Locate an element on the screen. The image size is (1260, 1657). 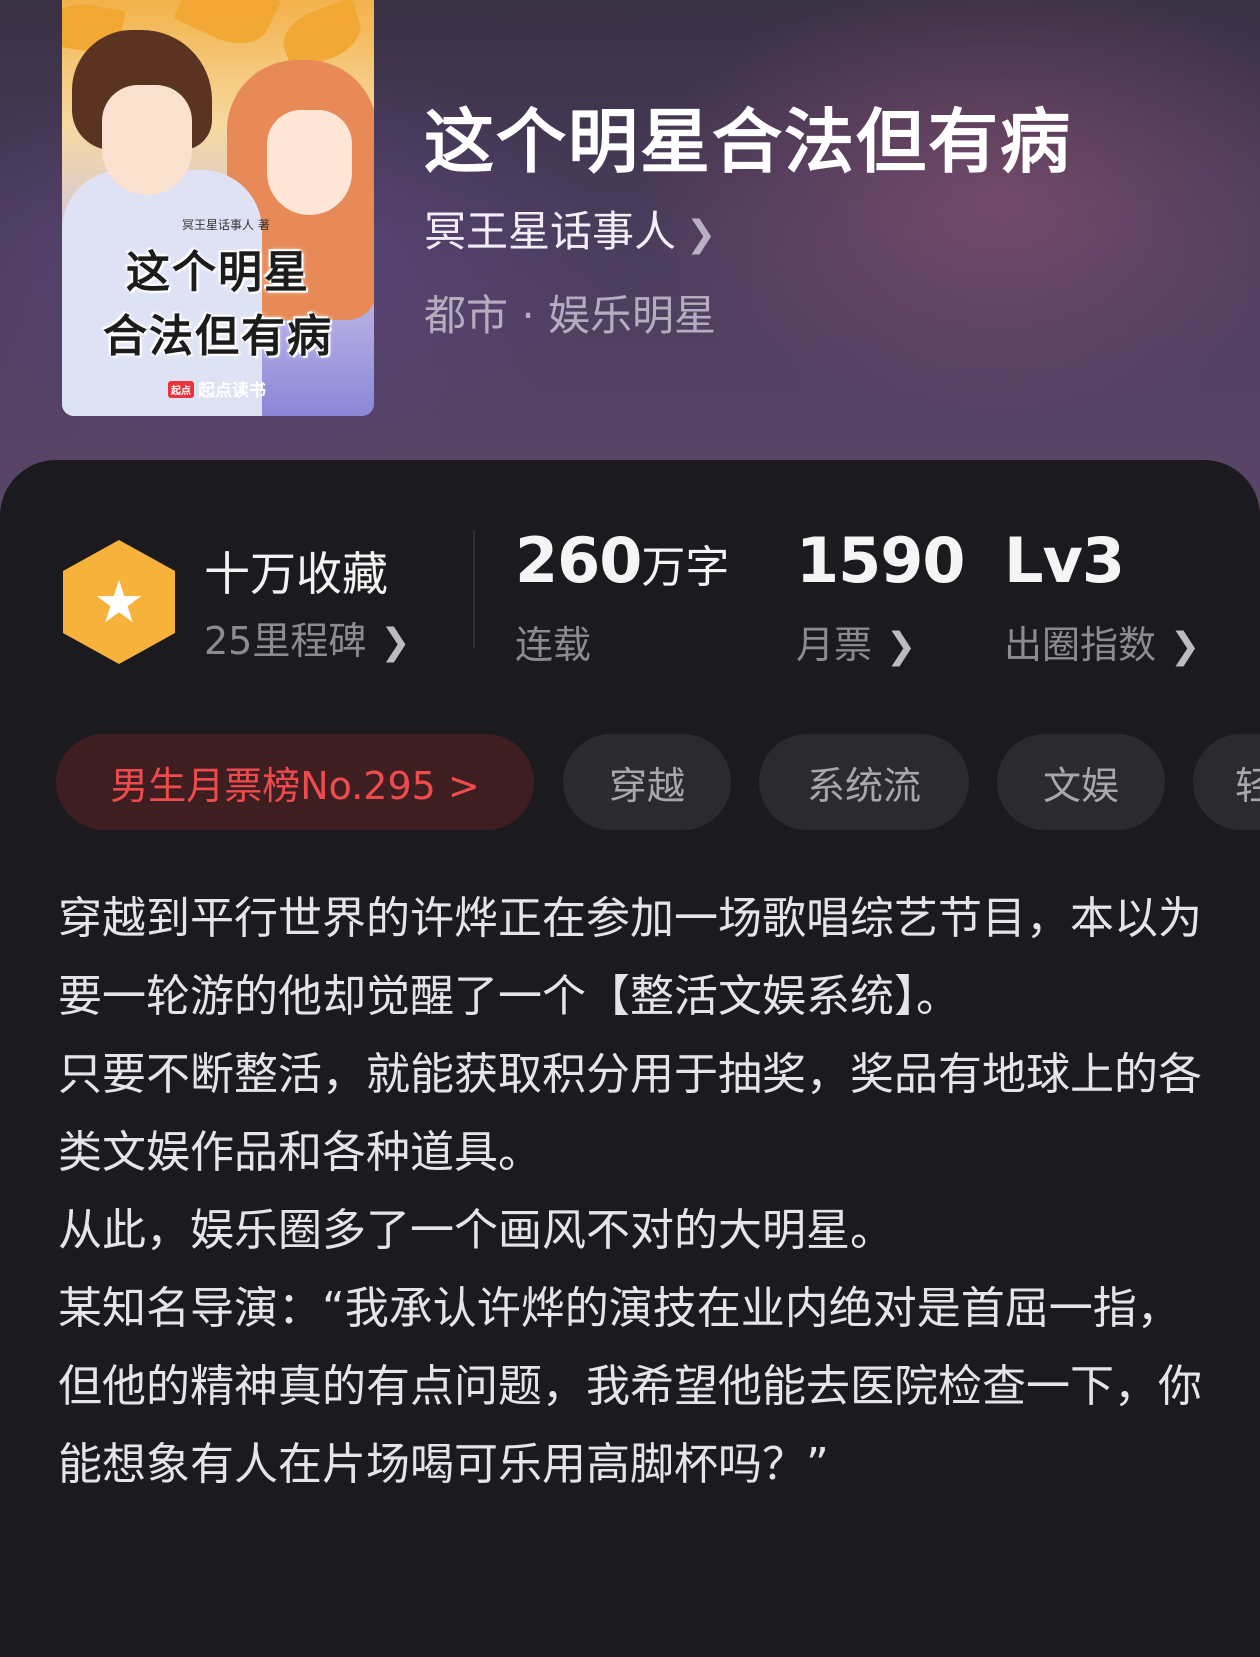
rank-chip: 男生月票榜No.295 > is located at coordinates (295, 782).